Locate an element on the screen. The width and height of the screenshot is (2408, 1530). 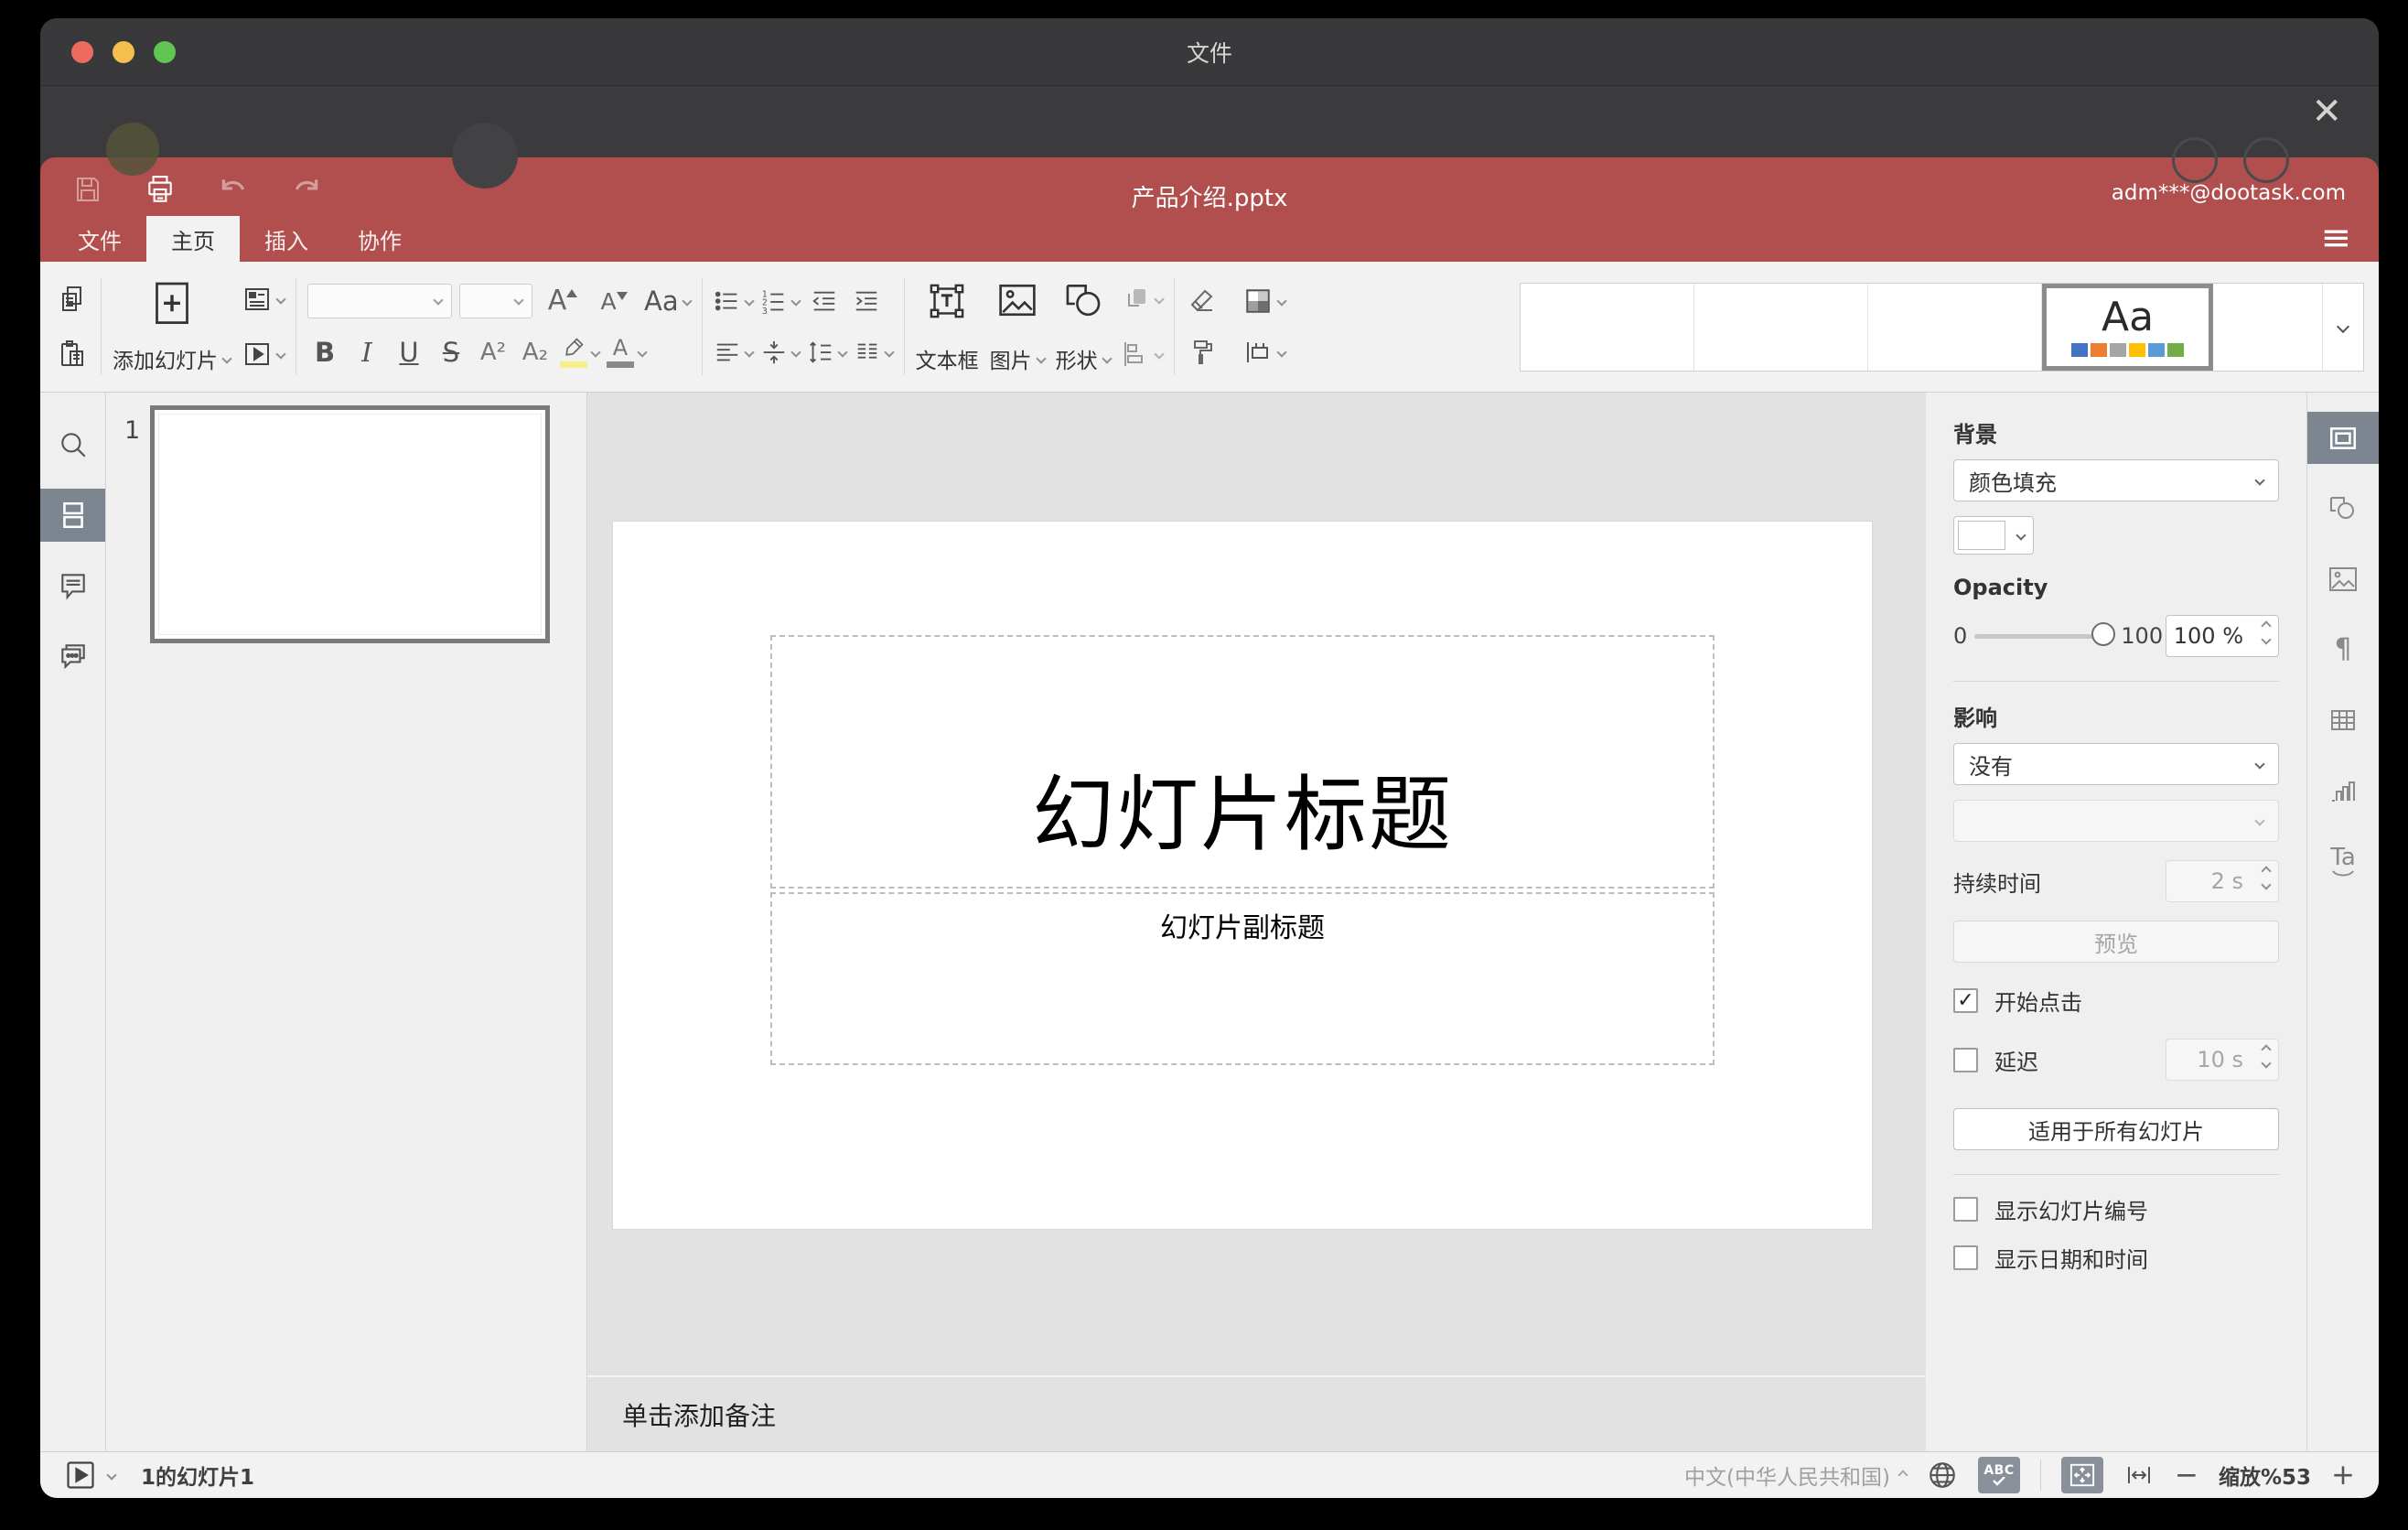
show-slide-number-checkbox is located at coordinates (1965, 1209).